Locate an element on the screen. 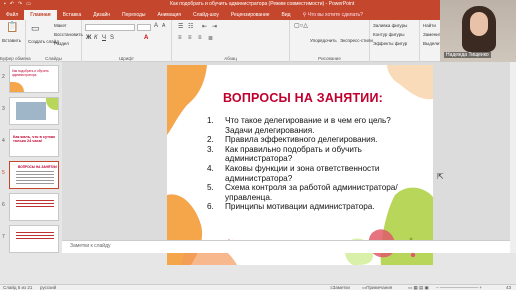 The image size is (516, 290). new-slide-icon: ▭ is located at coordinates (35, 28).